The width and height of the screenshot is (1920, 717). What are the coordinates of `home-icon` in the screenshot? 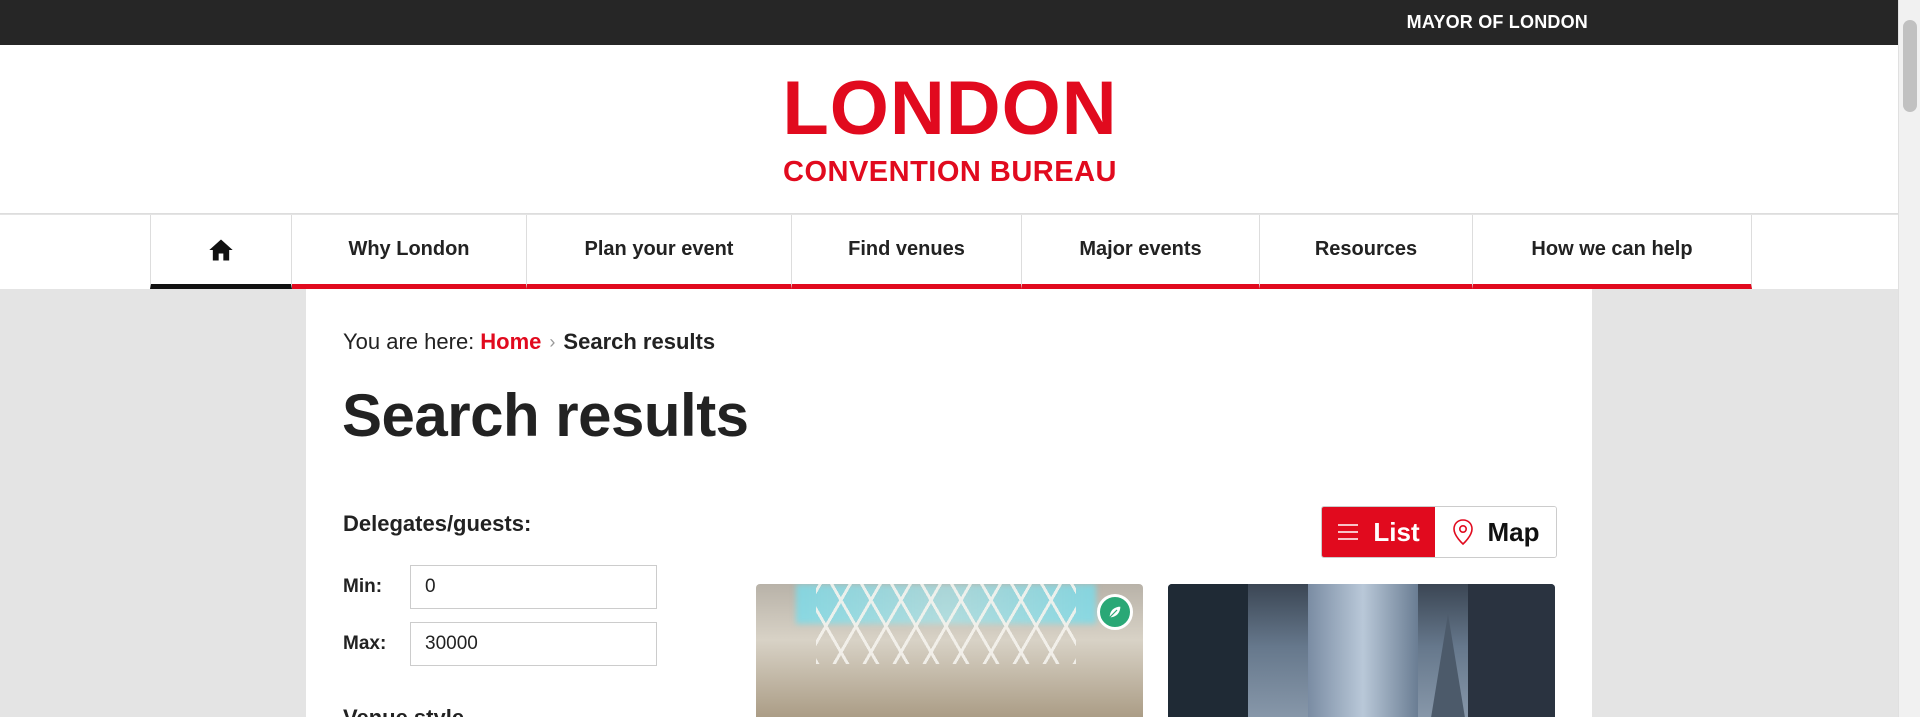 It's located at (221, 249).